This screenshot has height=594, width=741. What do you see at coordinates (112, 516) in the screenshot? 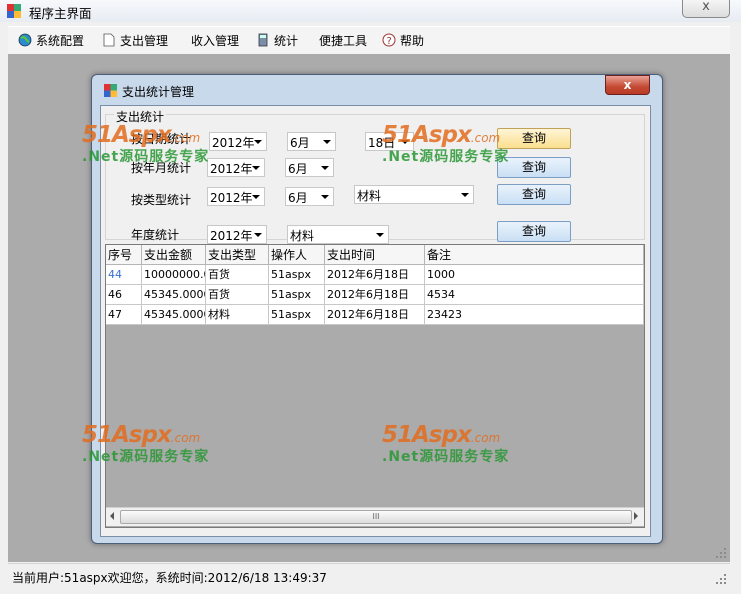
I see `scroll-left-icon` at bounding box center [112, 516].